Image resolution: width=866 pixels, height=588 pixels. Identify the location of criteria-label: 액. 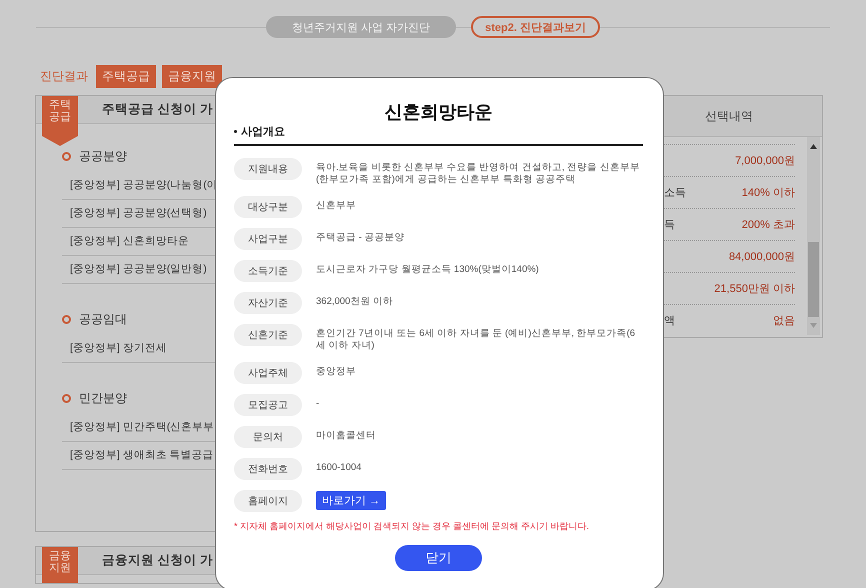
(669, 321).